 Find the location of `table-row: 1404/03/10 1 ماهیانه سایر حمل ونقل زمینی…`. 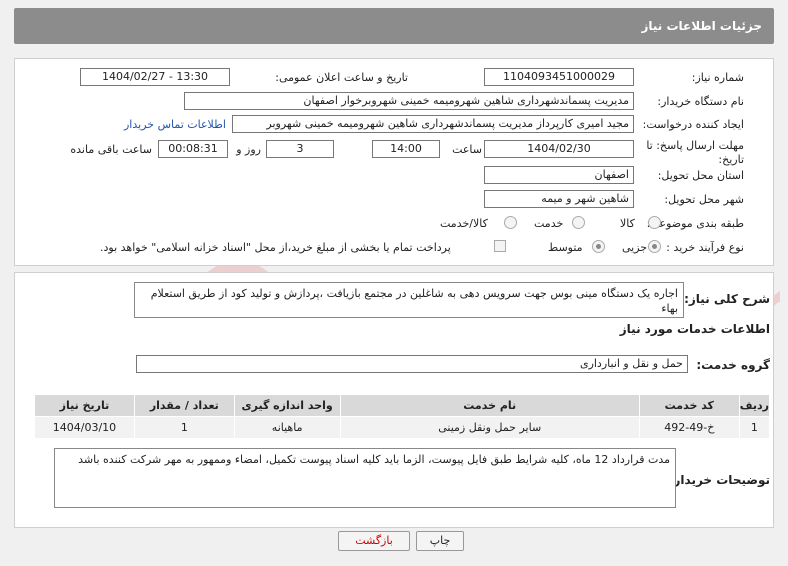

table-row: 1404/03/10 1 ماهیانه سایر حمل ونقل زمینی… is located at coordinates (402, 427).